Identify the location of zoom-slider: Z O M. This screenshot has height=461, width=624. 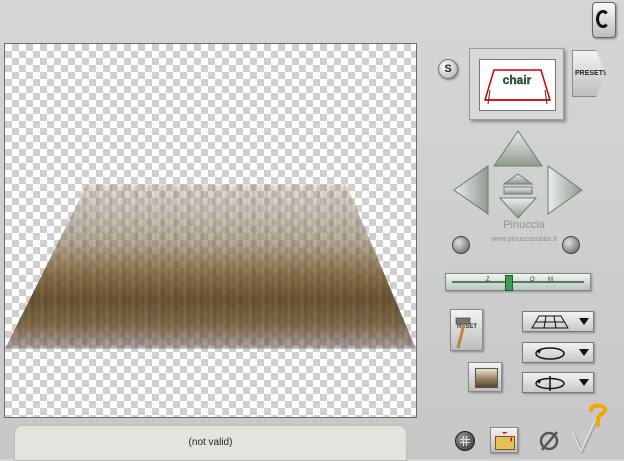
(518, 282).